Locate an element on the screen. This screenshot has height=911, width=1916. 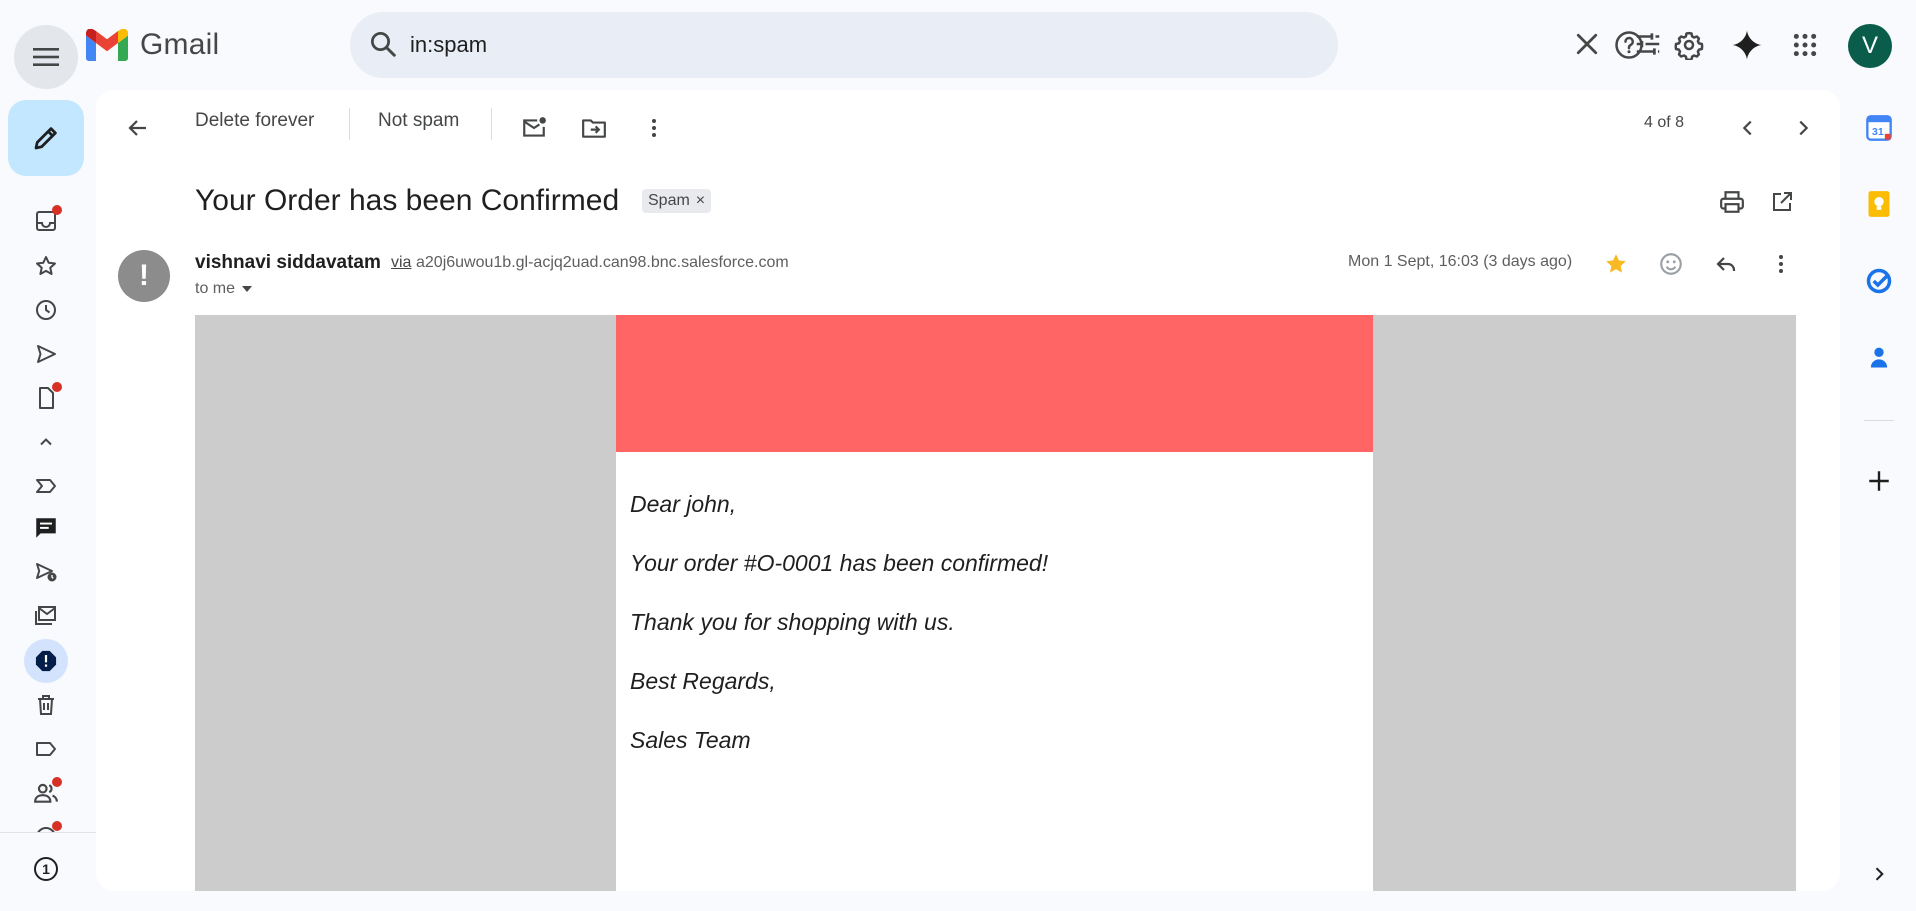
back-button is located at coordinates (138, 128).